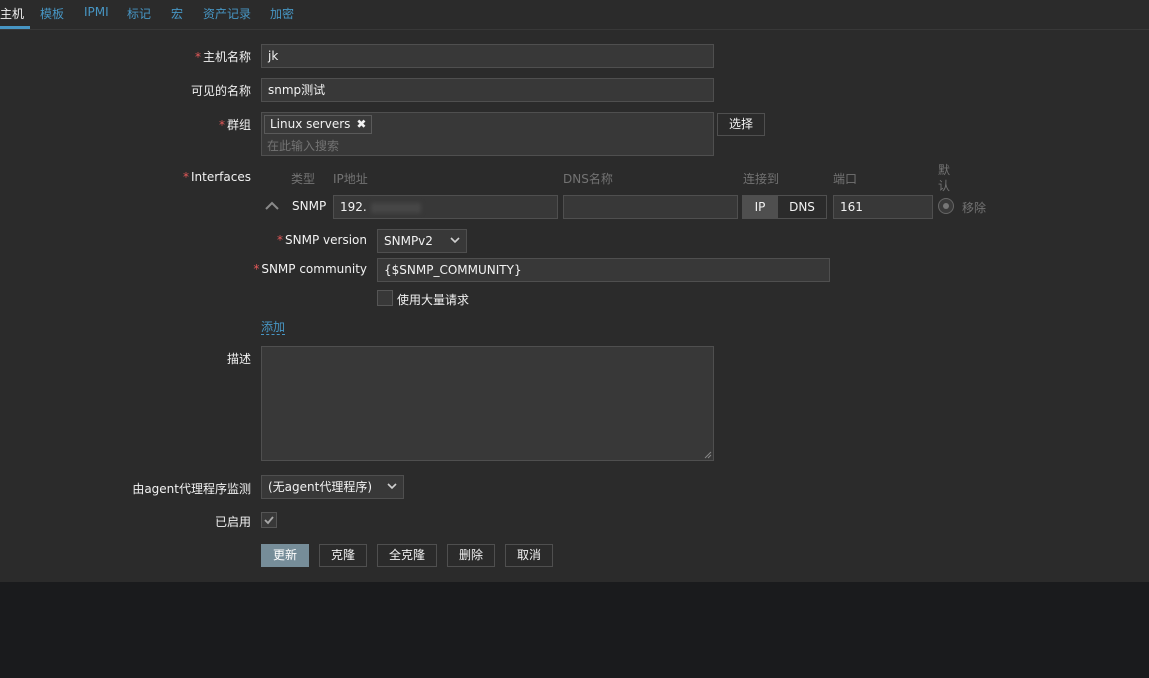 The width and height of the screenshot is (1149, 678). I want to click on bulk-requests-label: 使用大量请求, so click(433, 300).